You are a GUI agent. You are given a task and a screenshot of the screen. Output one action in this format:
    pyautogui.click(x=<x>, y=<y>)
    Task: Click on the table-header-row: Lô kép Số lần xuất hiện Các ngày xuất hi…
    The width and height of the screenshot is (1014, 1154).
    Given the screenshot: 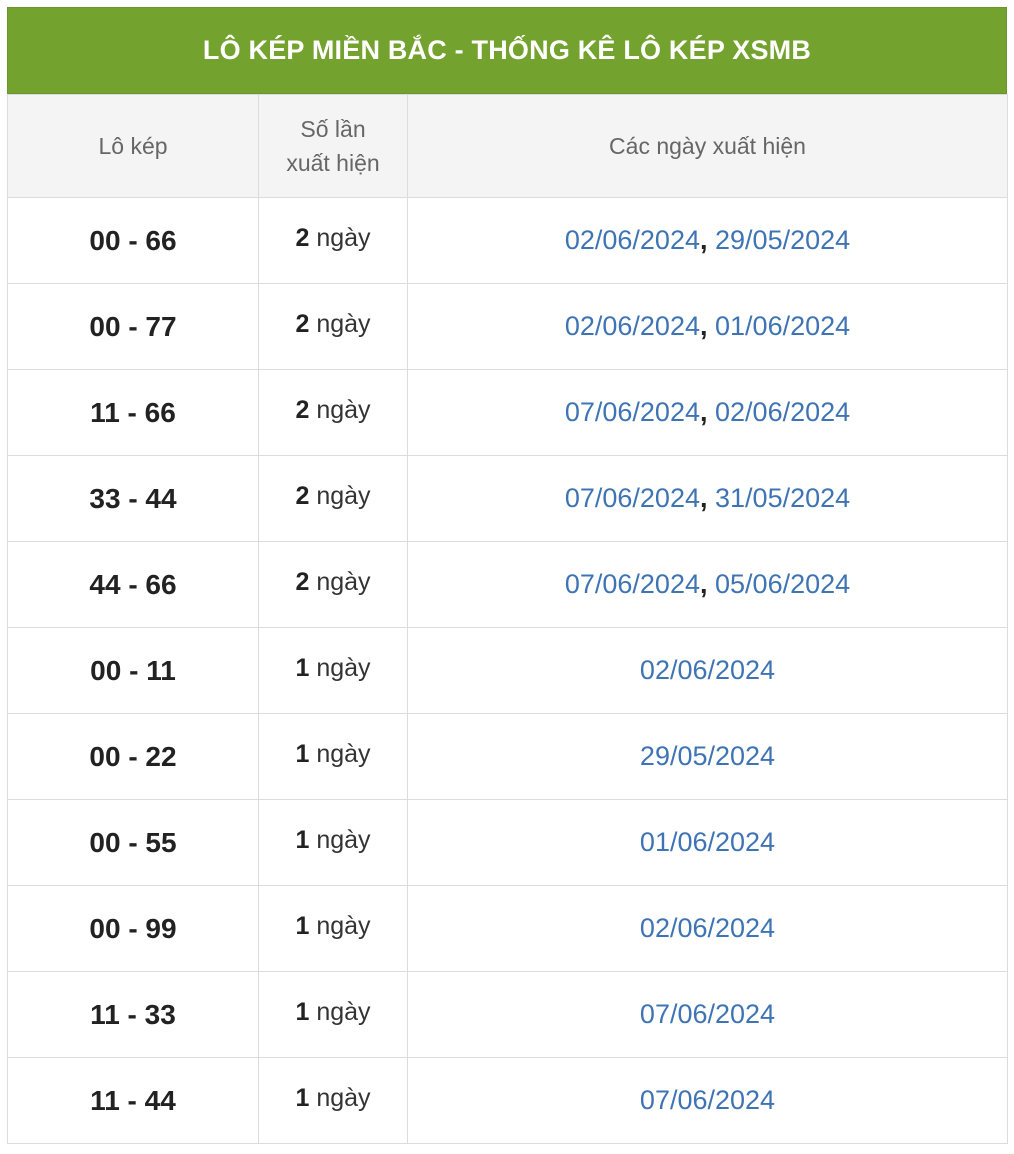 What is the action you would take?
    pyautogui.click(x=507, y=146)
    